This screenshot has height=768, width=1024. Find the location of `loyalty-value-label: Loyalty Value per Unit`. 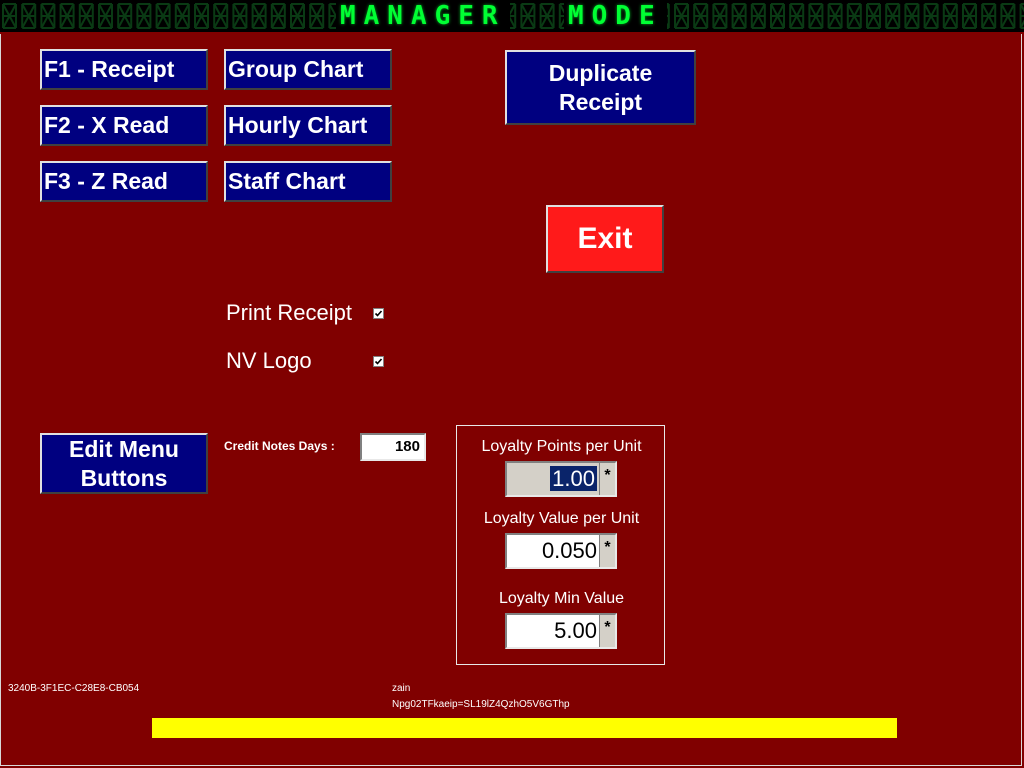

loyalty-value-label: Loyalty Value per Unit is located at coordinates (561, 518).